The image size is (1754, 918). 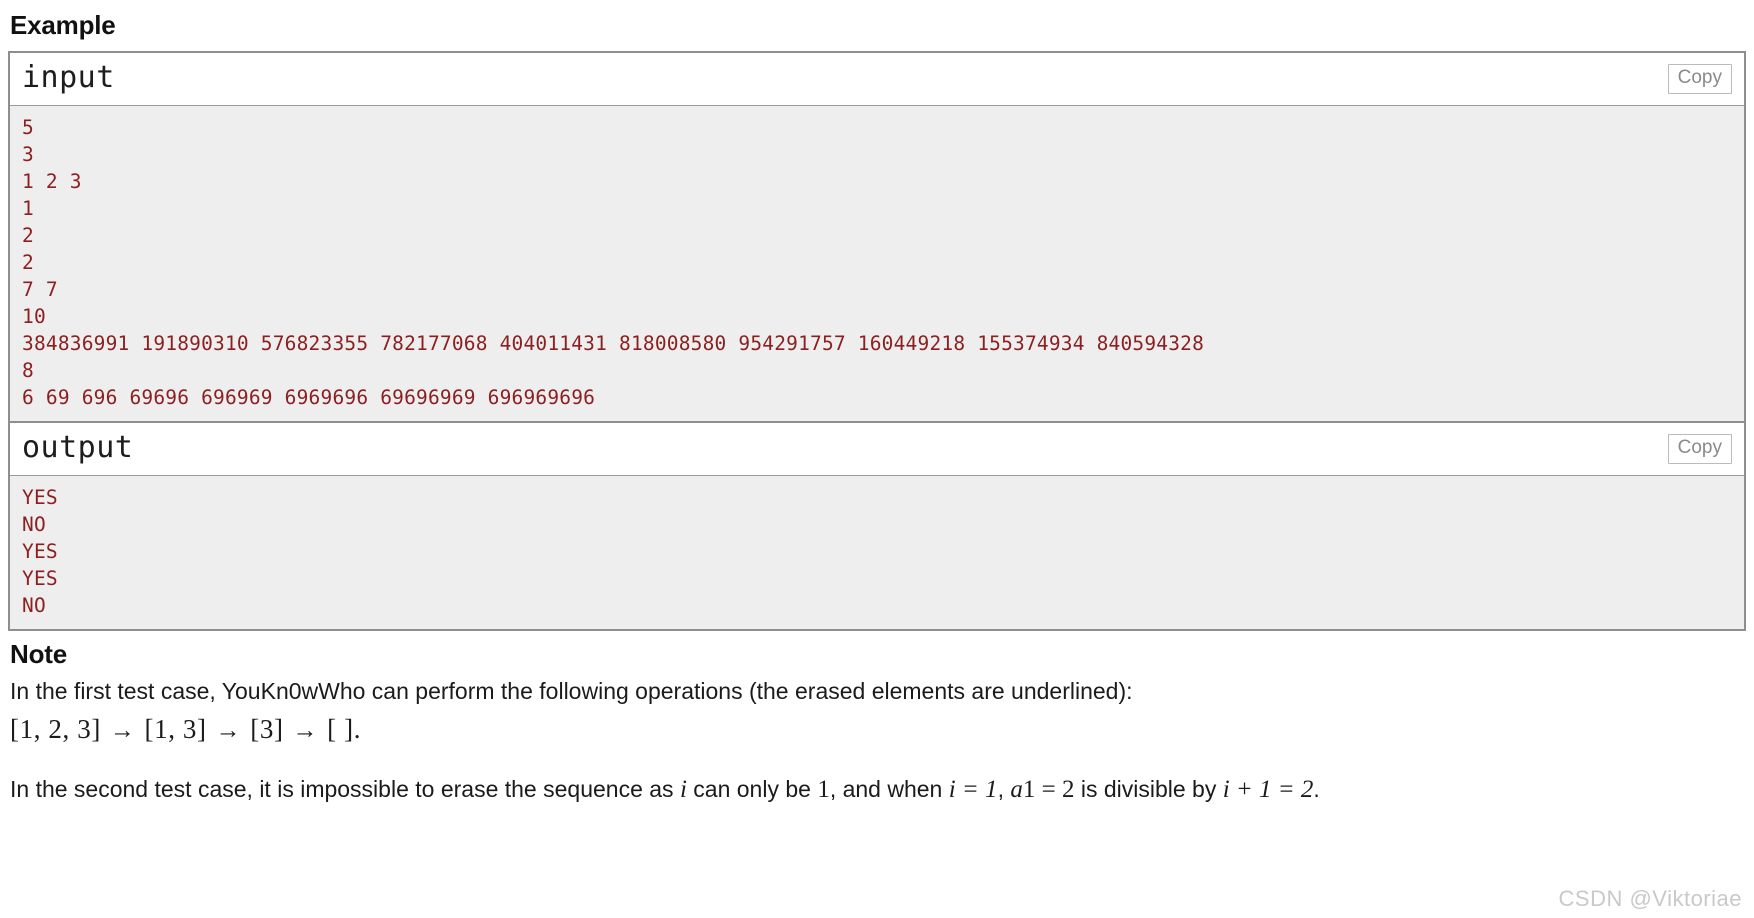 What do you see at coordinates (1316, 789) in the screenshot?
I see `second-case-period: .` at bounding box center [1316, 789].